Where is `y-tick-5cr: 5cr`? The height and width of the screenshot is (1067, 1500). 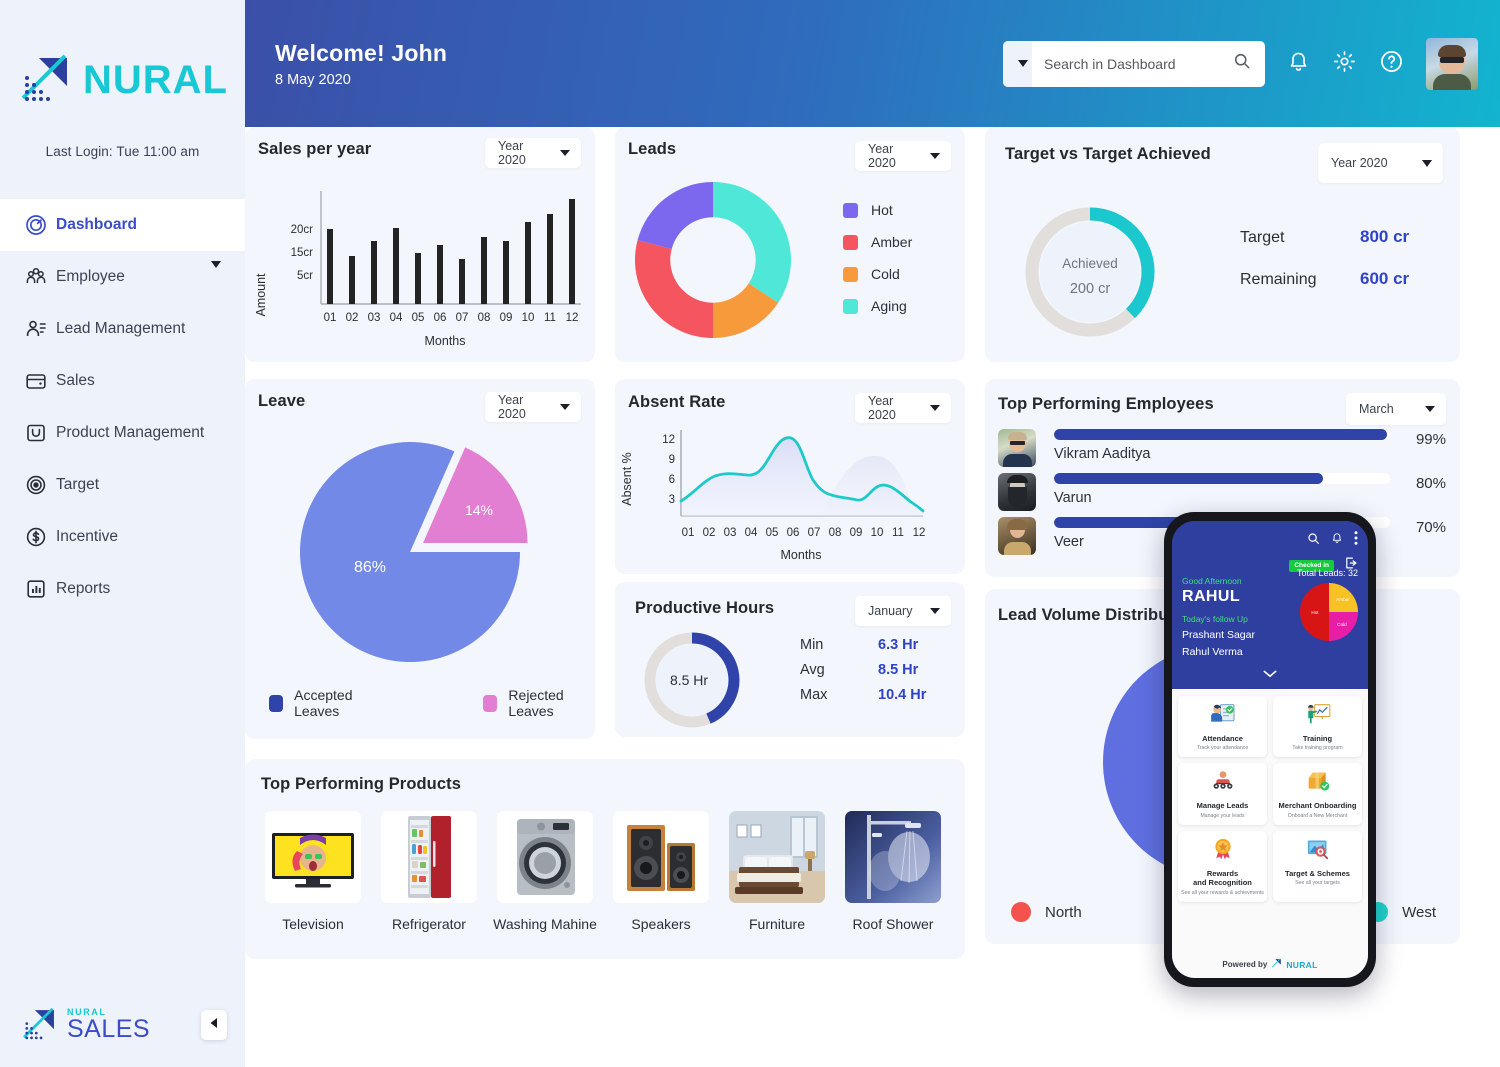 y-tick-5cr: 5cr is located at coordinates (305, 276).